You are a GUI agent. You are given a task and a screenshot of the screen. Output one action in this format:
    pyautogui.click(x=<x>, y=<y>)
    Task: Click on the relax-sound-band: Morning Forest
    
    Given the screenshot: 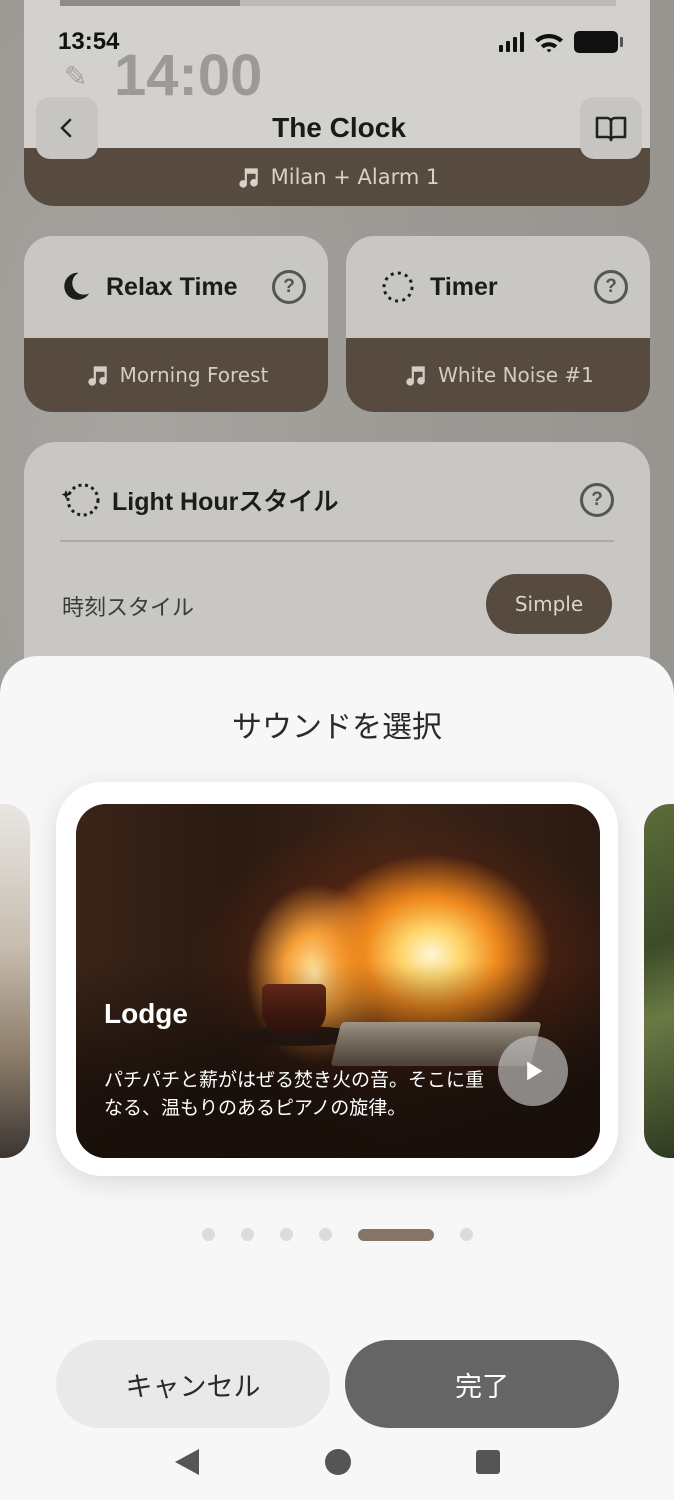 What is the action you would take?
    pyautogui.click(x=176, y=375)
    